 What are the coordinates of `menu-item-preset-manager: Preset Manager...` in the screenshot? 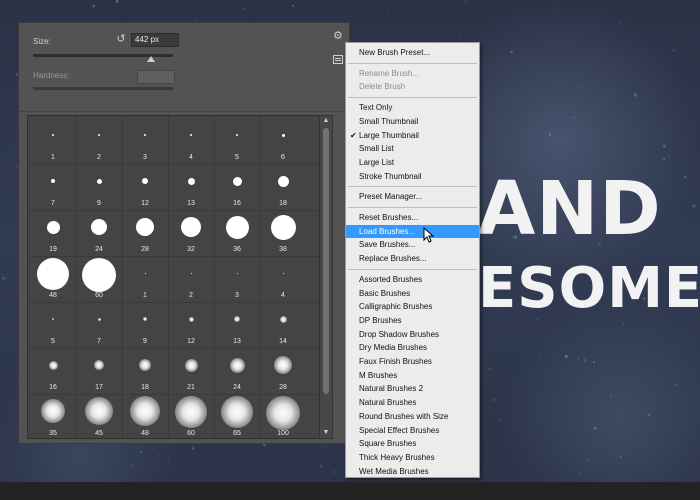 It's located at (412, 196).